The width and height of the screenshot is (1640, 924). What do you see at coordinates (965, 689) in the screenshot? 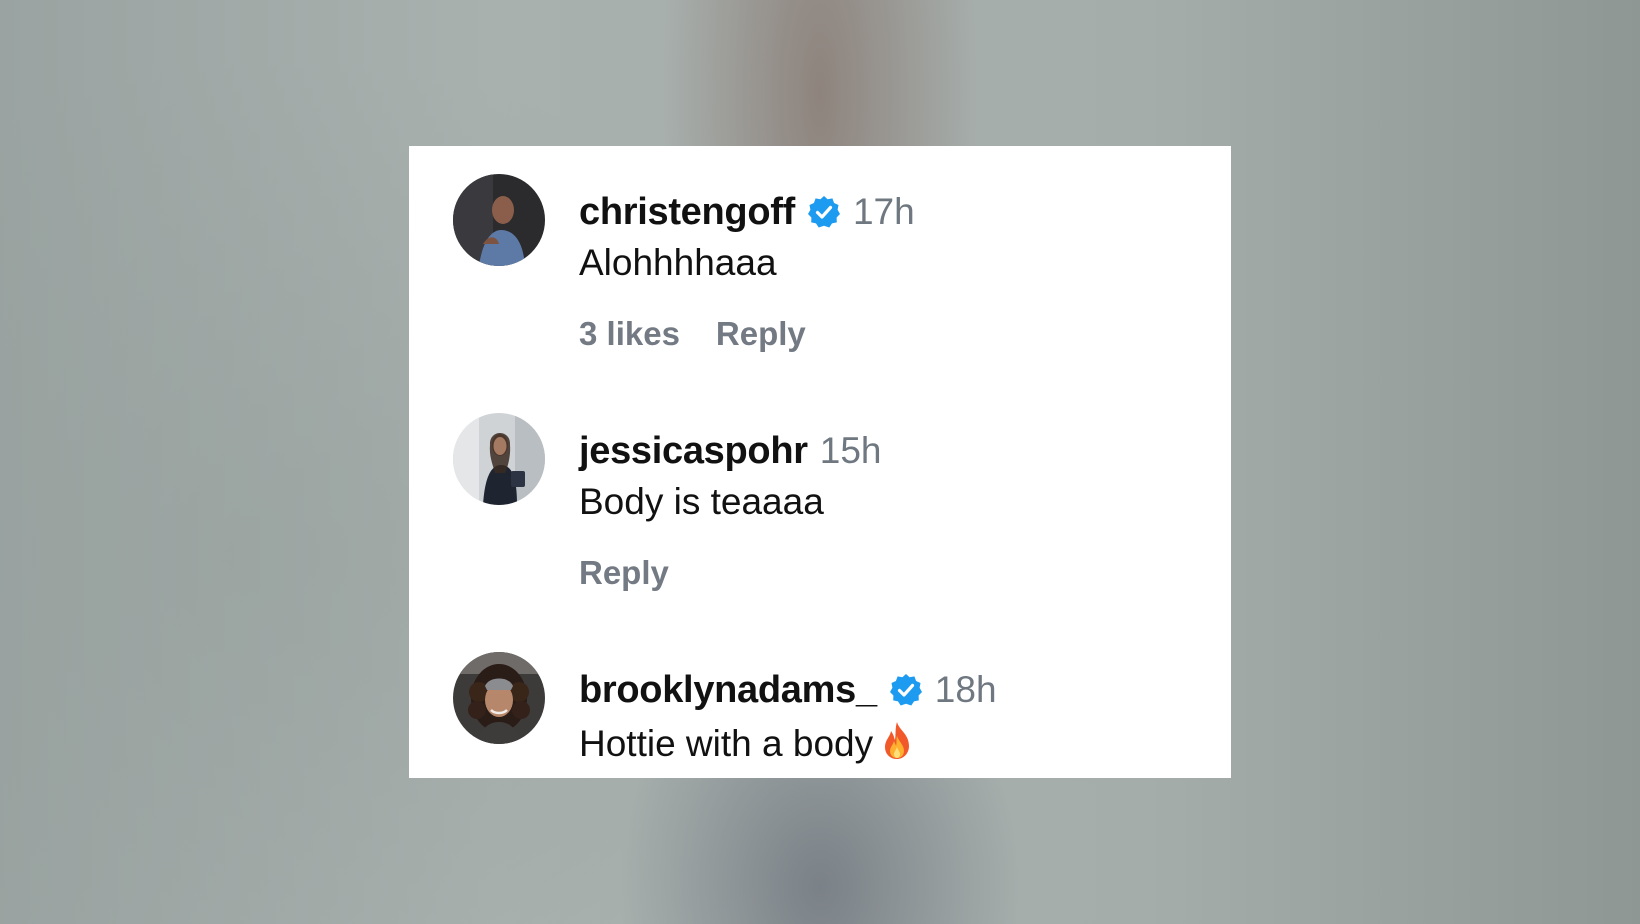
I see `timestamp: 18h` at bounding box center [965, 689].